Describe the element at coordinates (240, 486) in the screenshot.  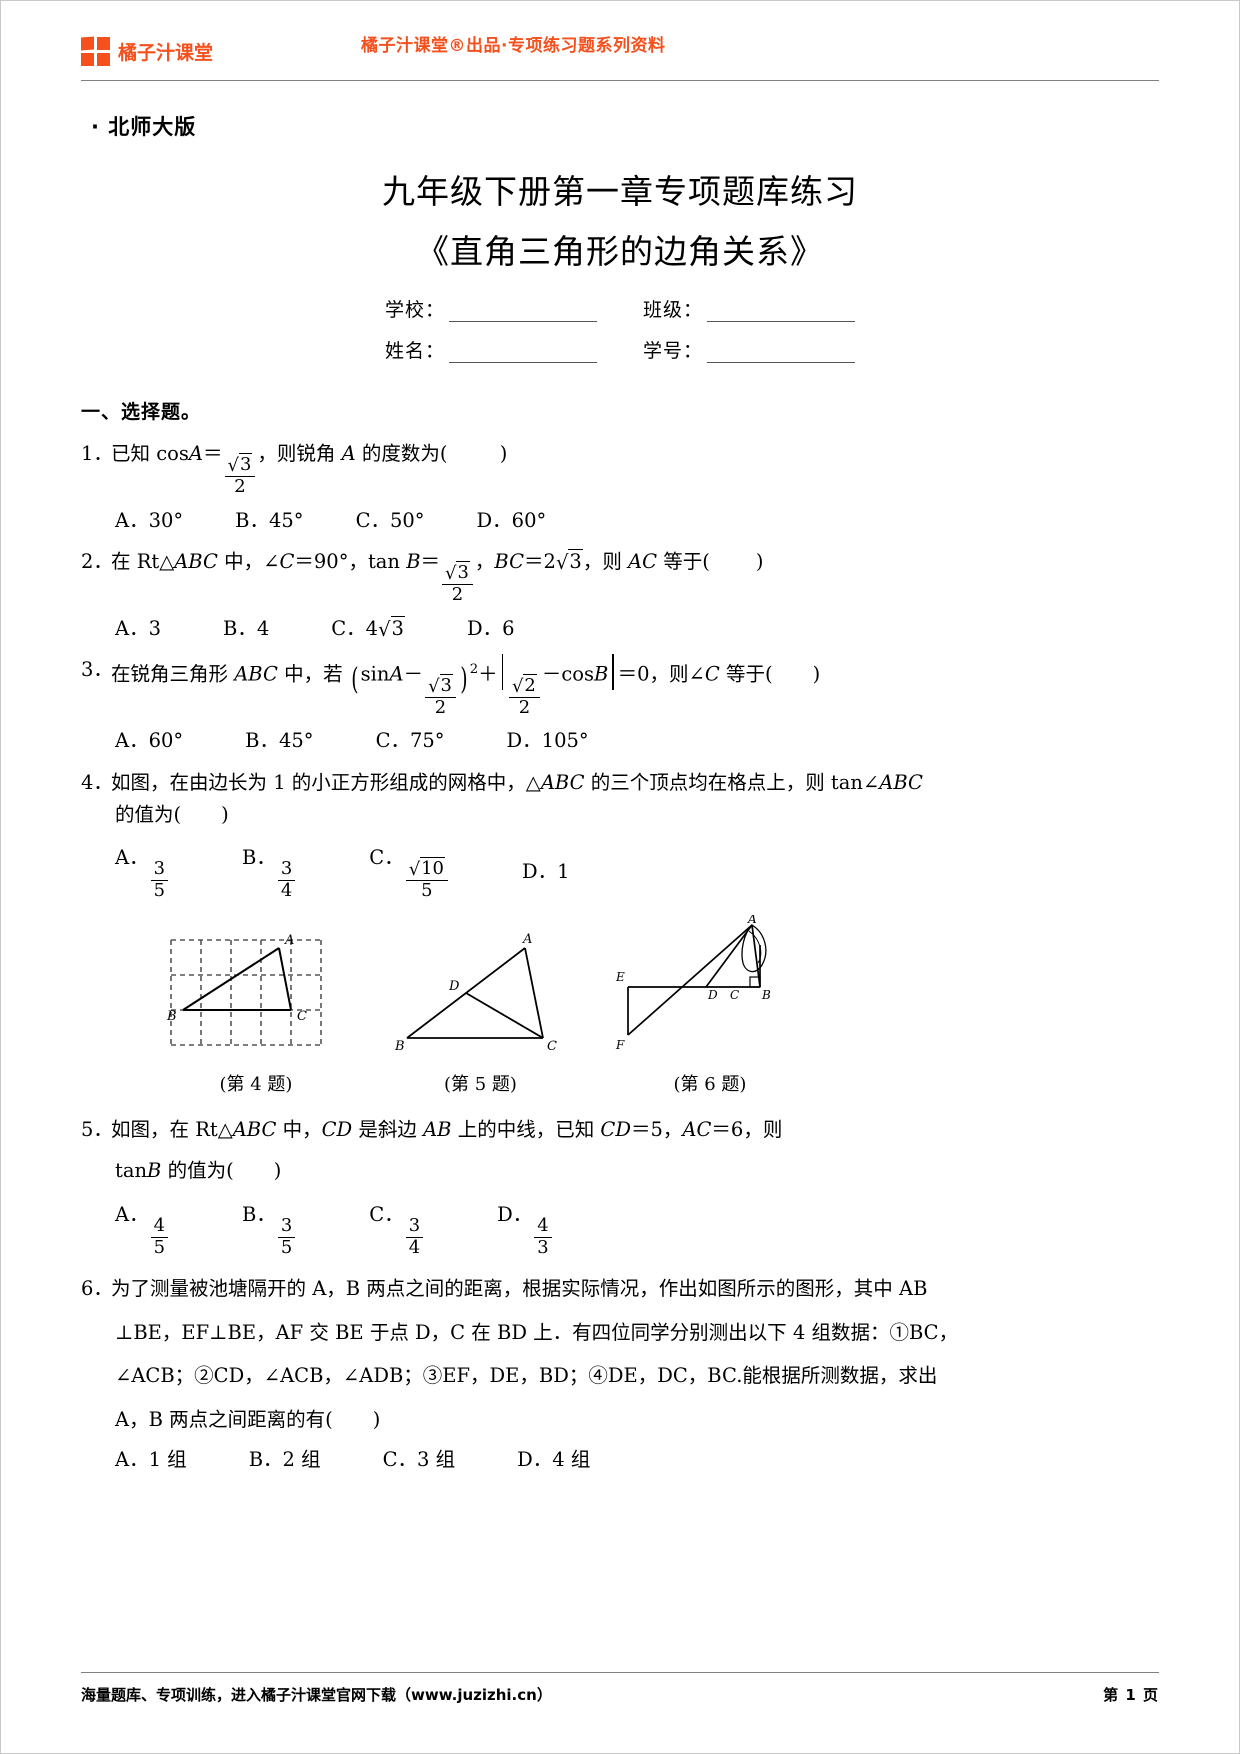
I see `q1-frac-den: 2` at that location.